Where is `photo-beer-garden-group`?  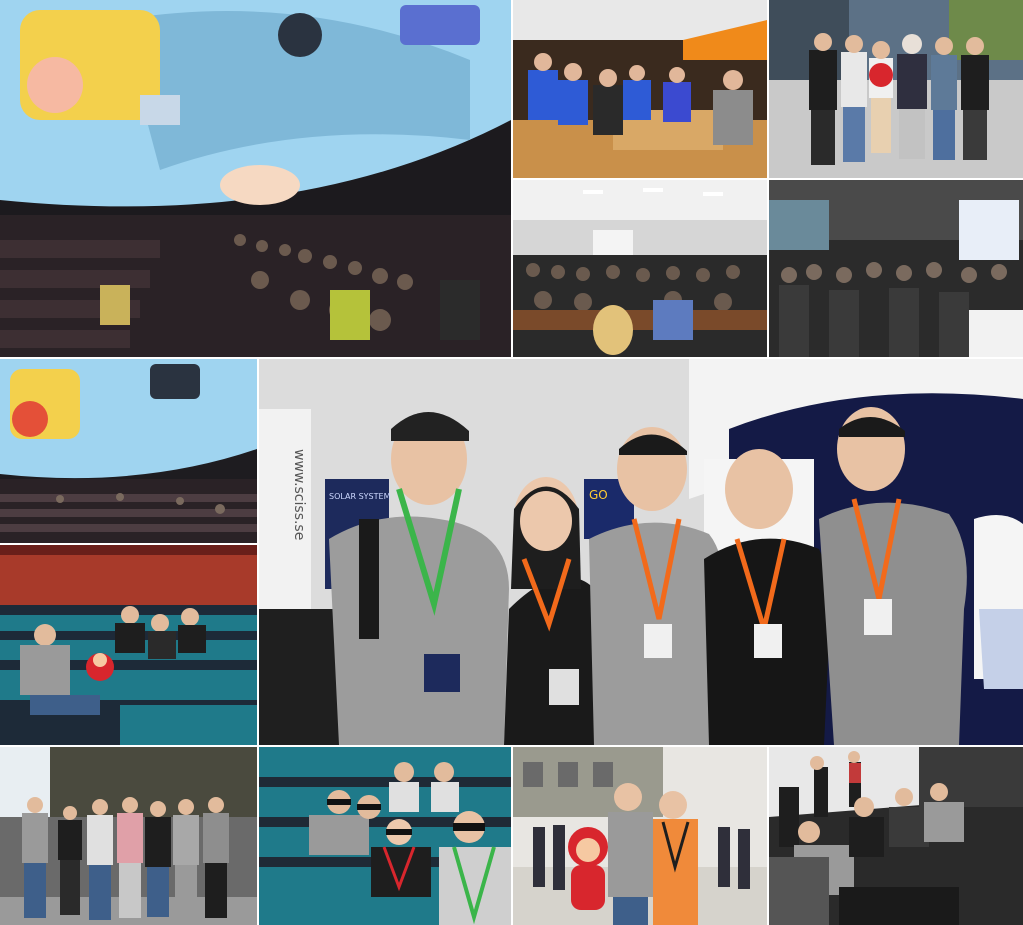 photo-beer-garden-group is located at coordinates (640, 89).